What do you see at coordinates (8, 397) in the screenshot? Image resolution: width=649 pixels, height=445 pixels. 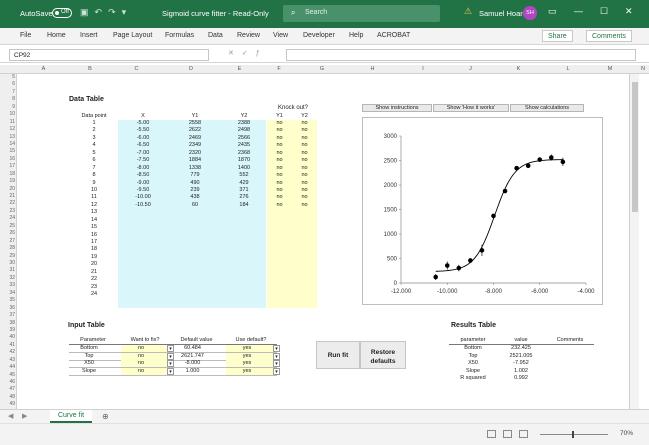 I see `row-header-48: 48` at bounding box center [8, 397].